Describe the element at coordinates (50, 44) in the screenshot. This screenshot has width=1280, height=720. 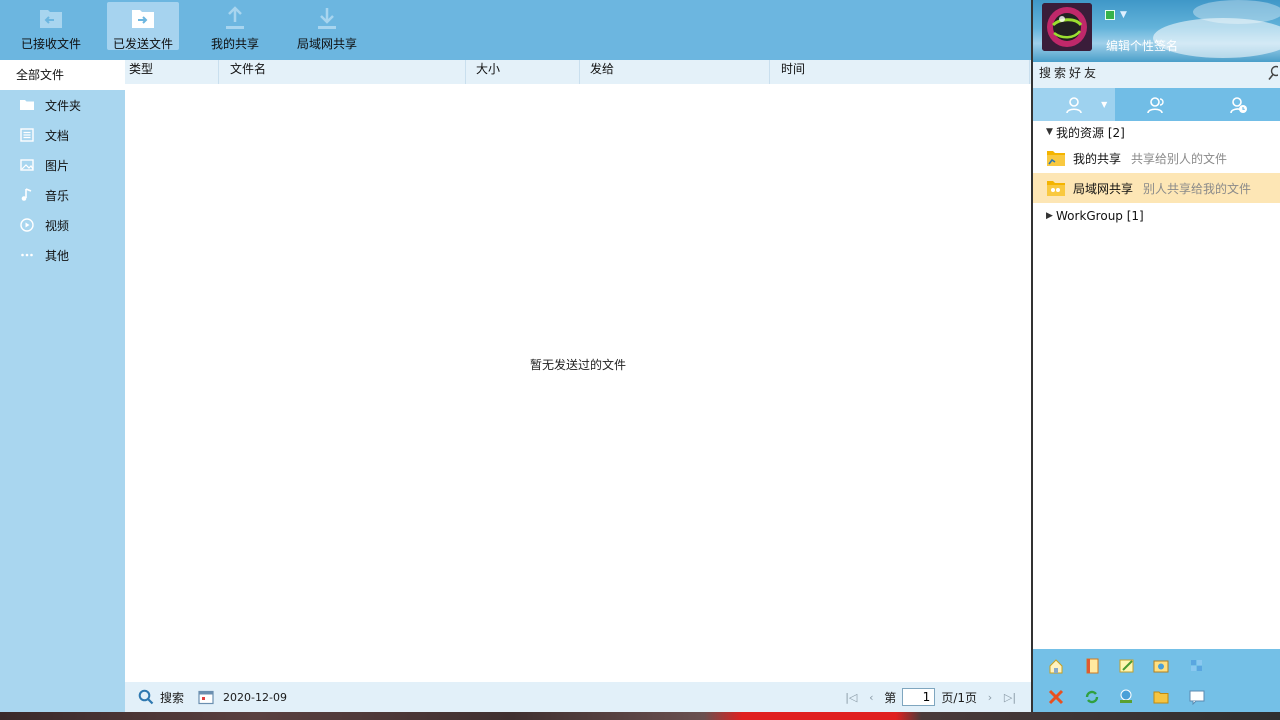
I see `received-files-label: 已接收文件` at that location.